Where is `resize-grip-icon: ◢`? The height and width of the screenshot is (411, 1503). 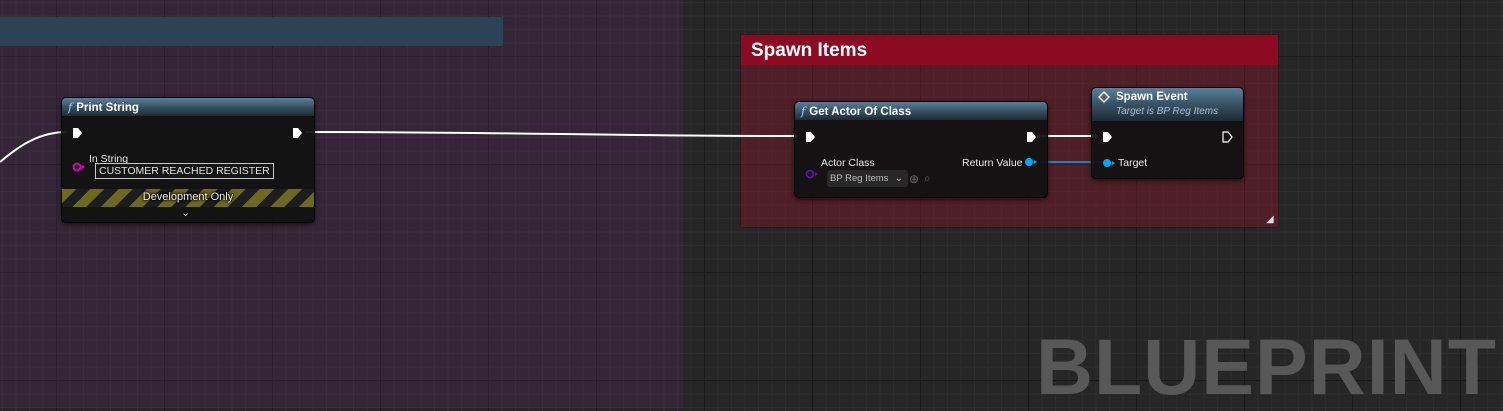
resize-grip-icon: ◢ is located at coordinates (1271, 220).